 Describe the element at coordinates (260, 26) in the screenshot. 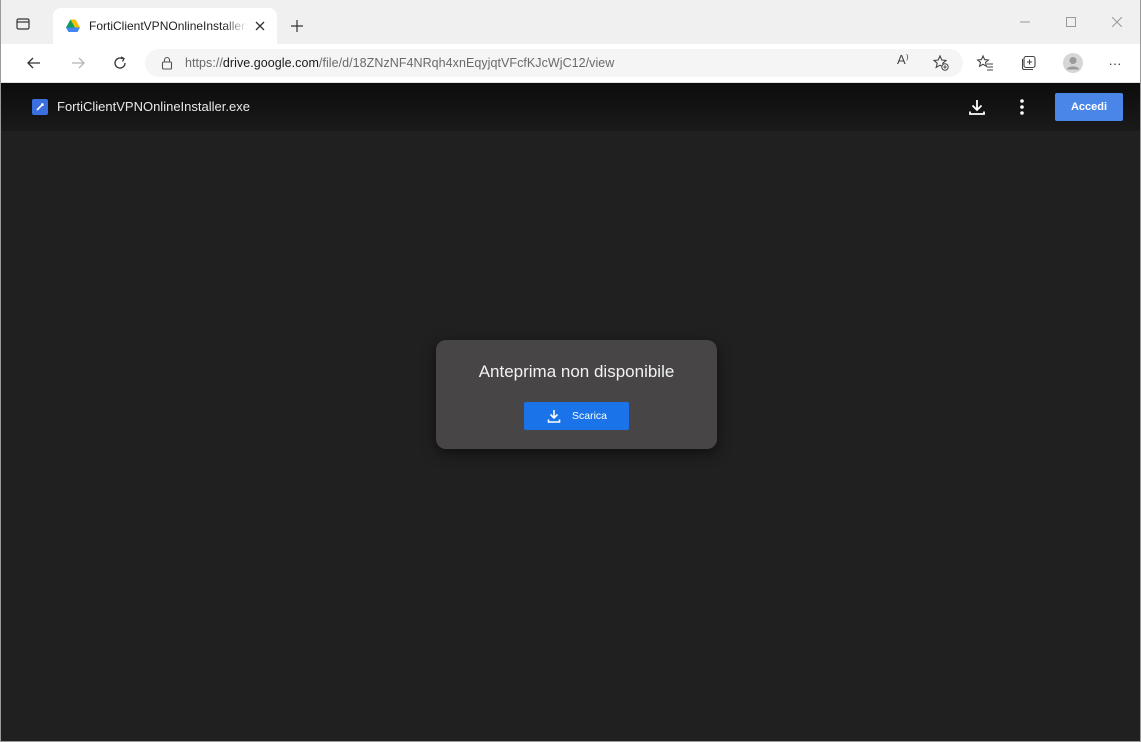

I see `close-icon` at that location.